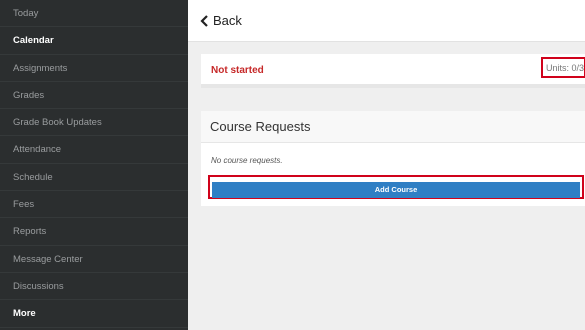 The width and height of the screenshot is (585, 330). Describe the element at coordinates (94, 259) in the screenshot. I see `sidebar-item-message-center: Message Center` at that location.